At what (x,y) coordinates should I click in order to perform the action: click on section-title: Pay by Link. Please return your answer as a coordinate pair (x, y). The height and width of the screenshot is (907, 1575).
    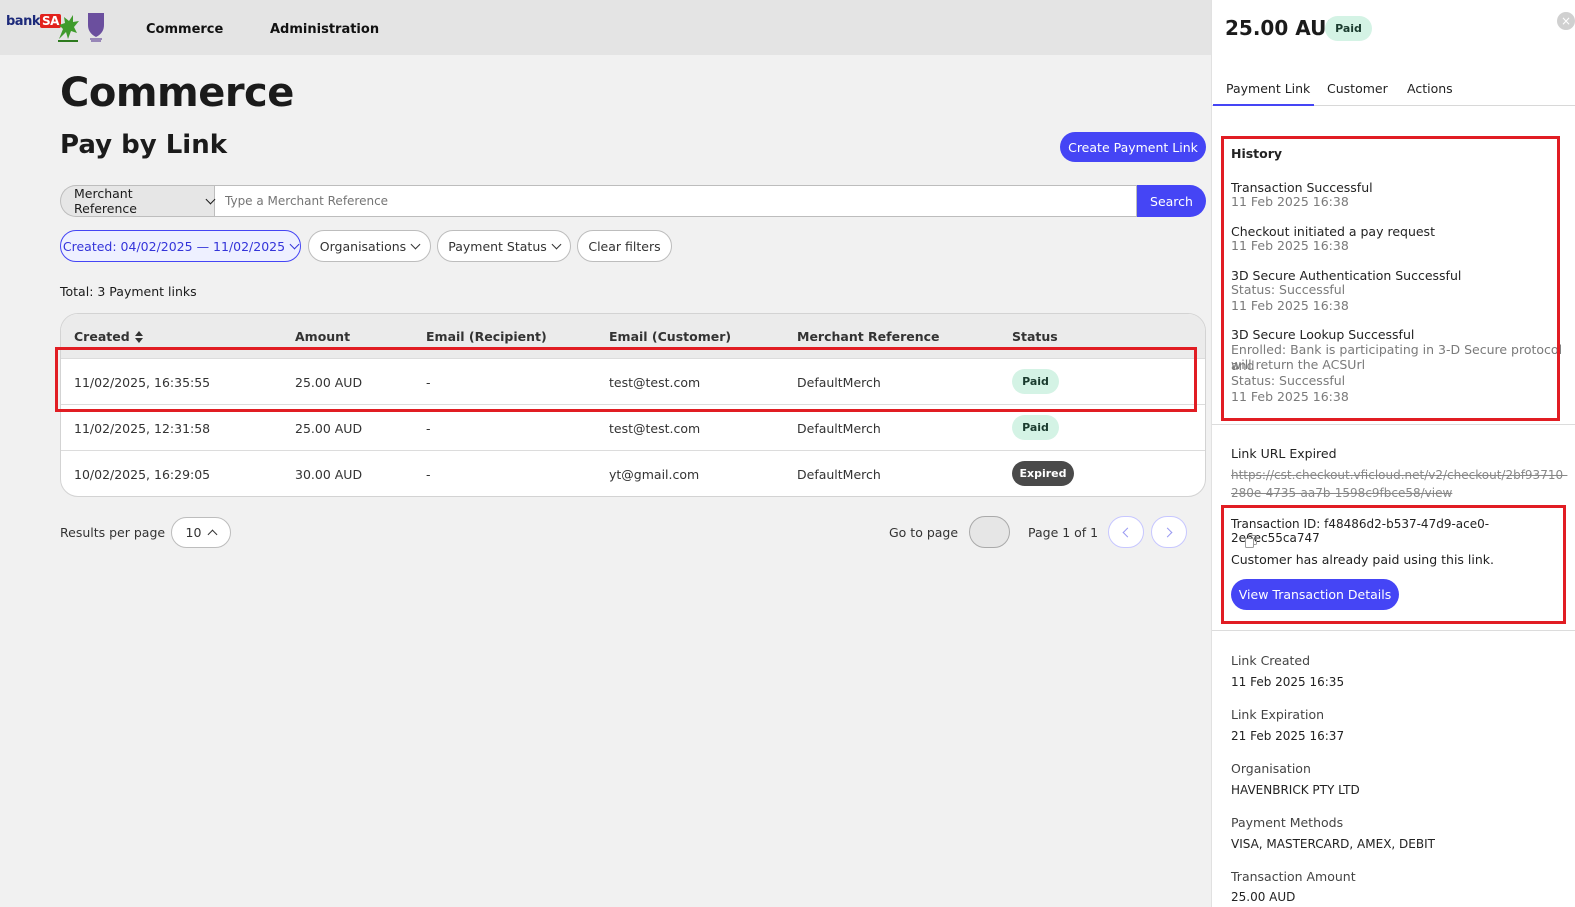
    Looking at the image, I should click on (143, 145).